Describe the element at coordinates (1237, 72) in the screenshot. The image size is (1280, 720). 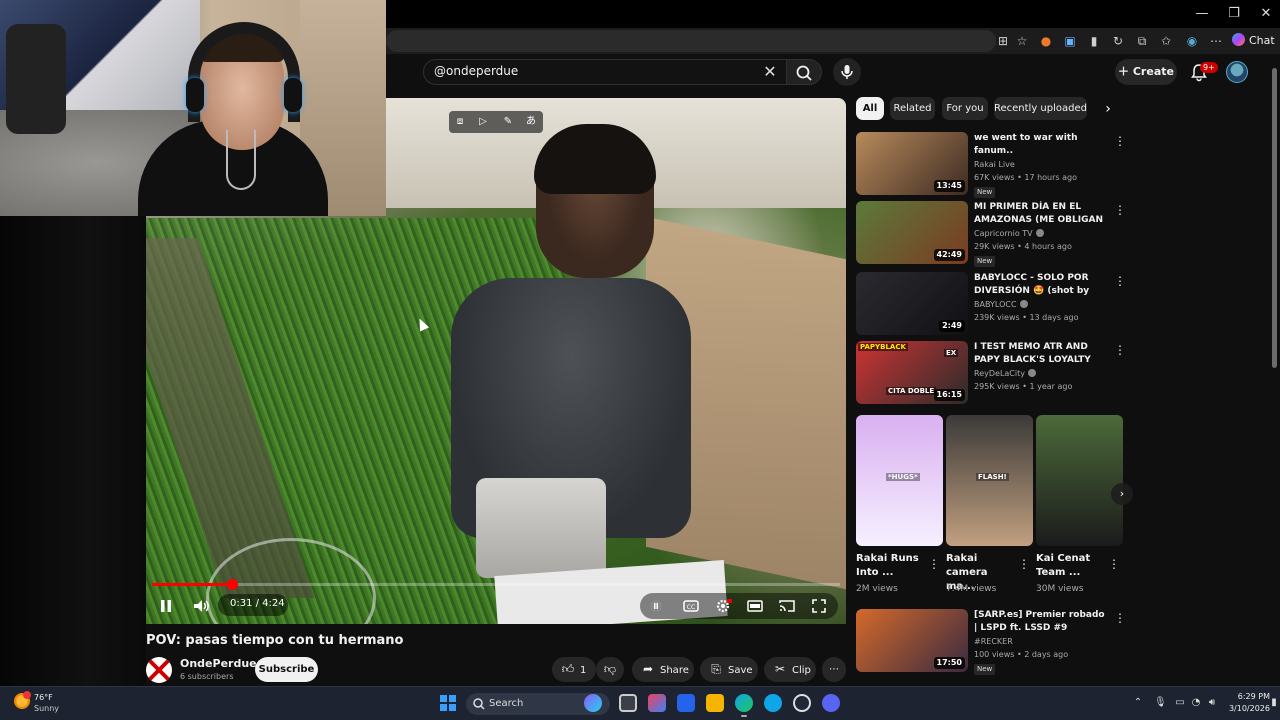
I see `account-avatar` at that location.